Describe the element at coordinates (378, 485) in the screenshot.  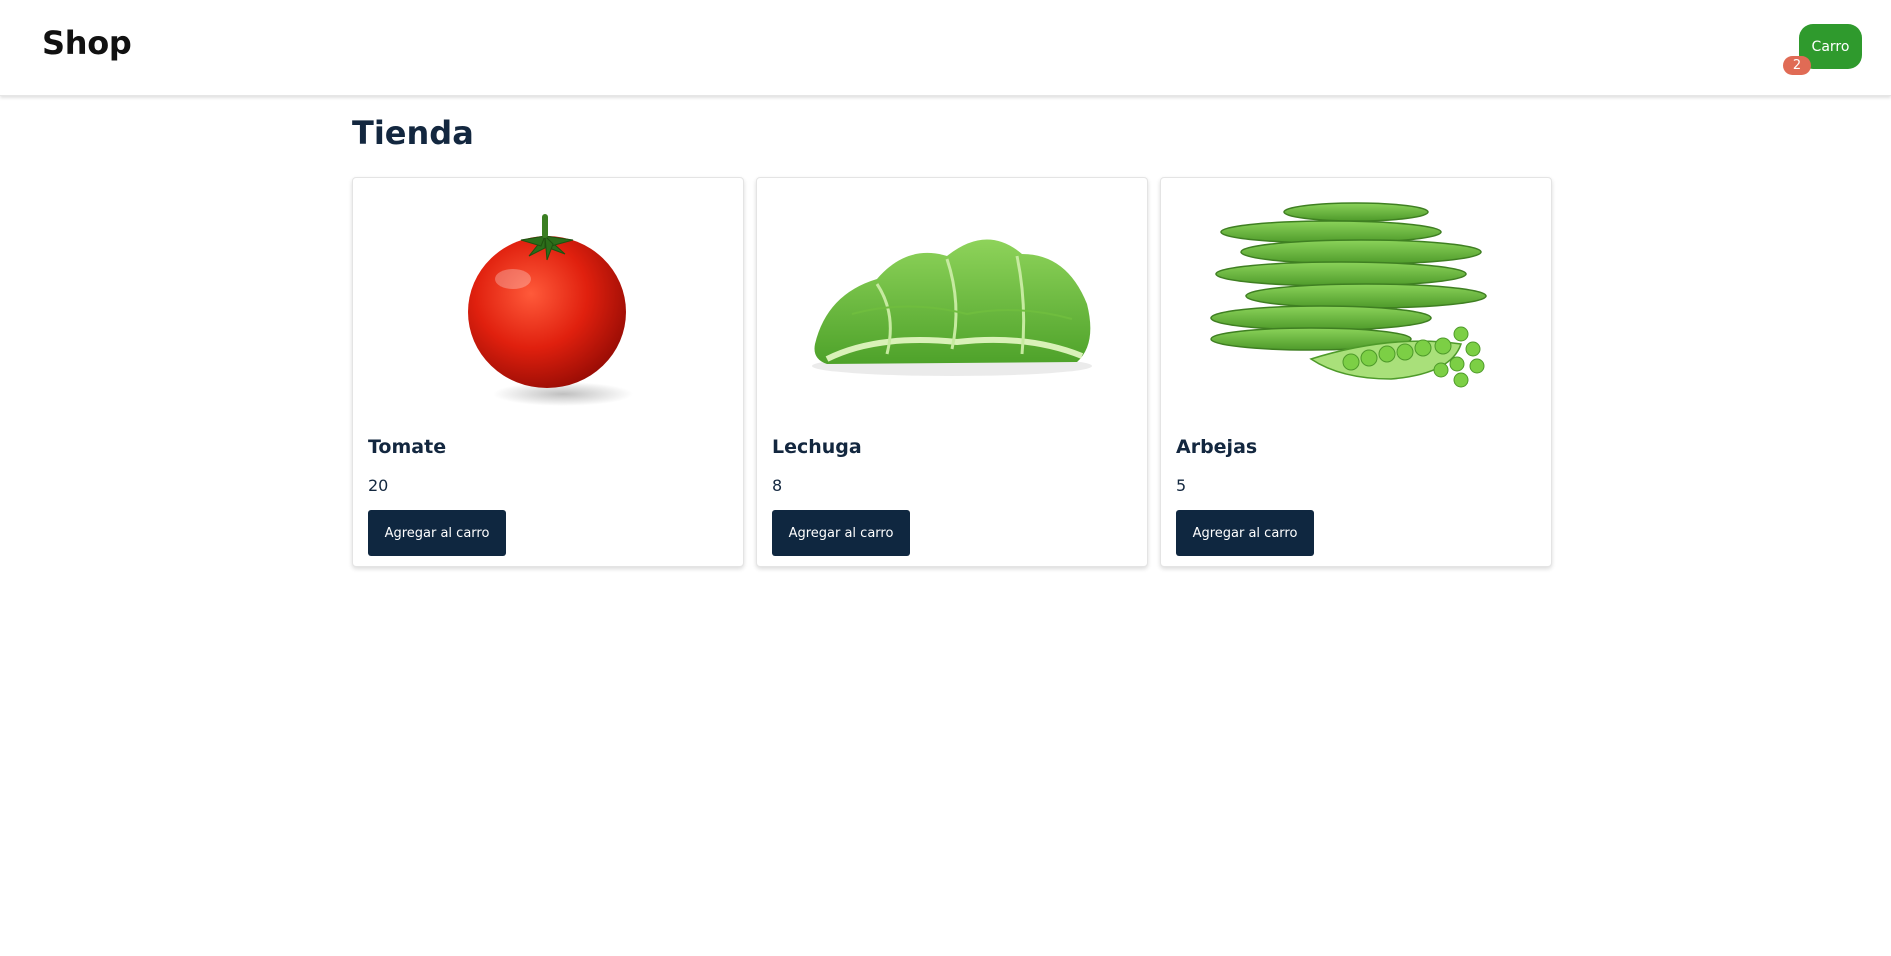
I see `product-price: 20` at that location.